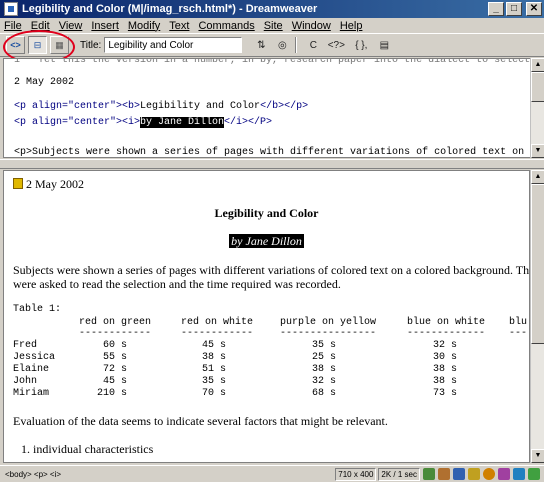  What do you see at coordinates (496, 9) in the screenshot?
I see `minimize-button: _` at bounding box center [496, 9].